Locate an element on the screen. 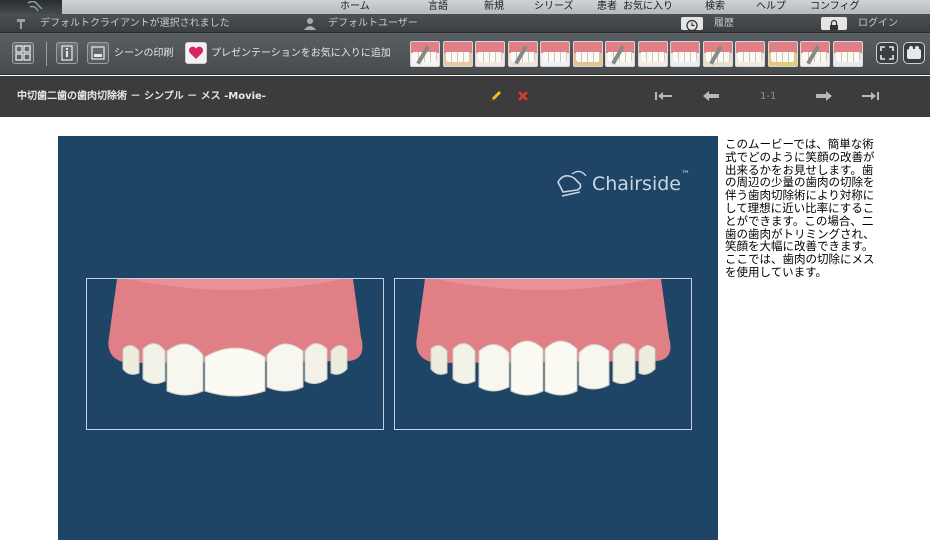  login-button is located at coordinates (834, 23).